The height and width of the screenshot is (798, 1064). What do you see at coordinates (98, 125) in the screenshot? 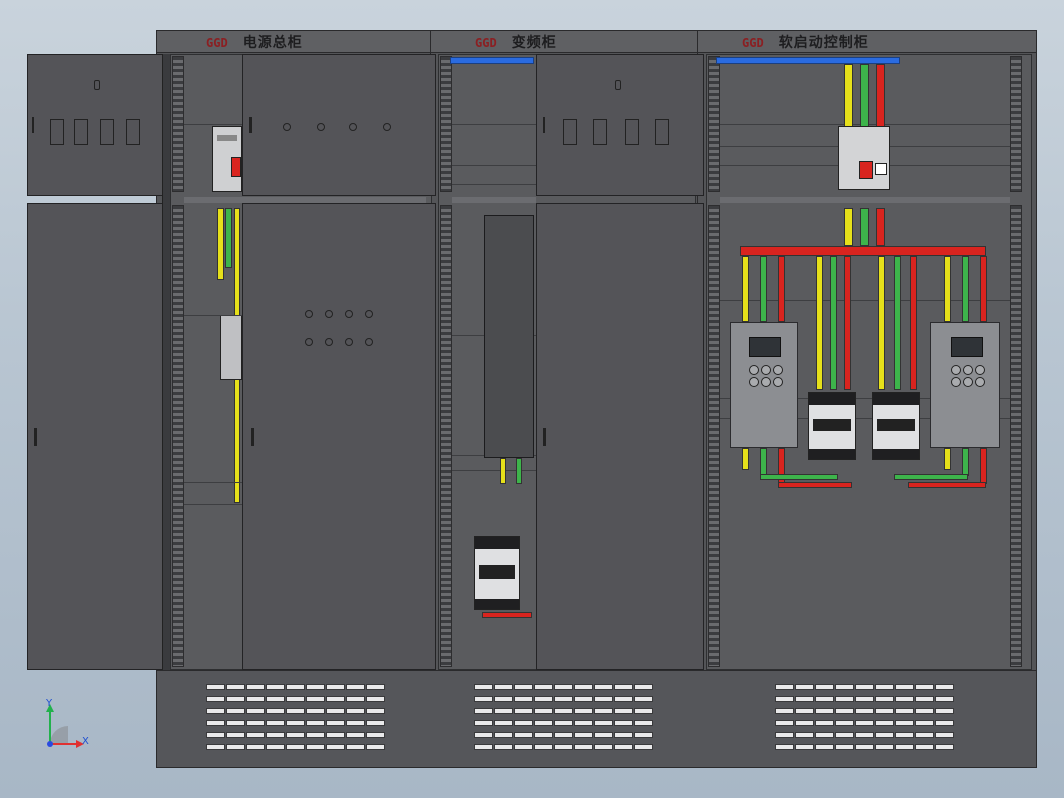
I see `open-door-upper` at bounding box center [98, 125].